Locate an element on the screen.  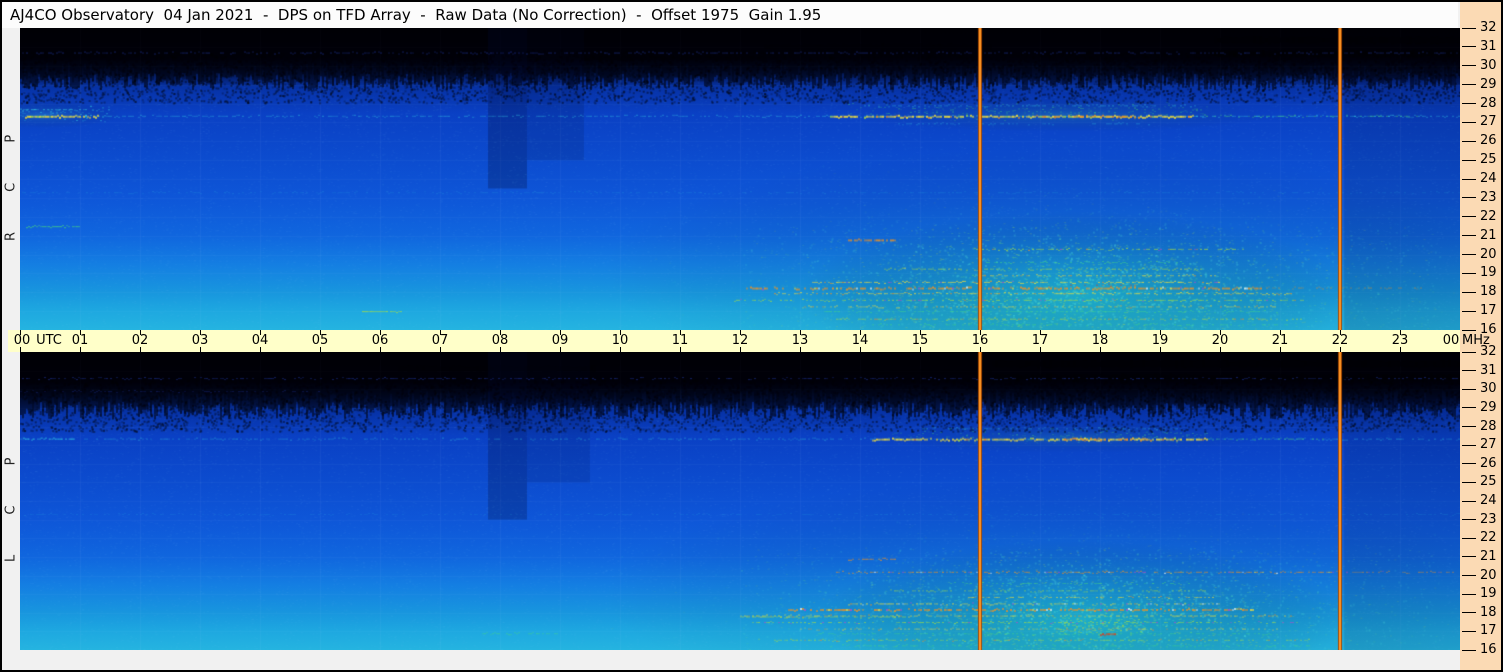
hour-label-22: 22 is located at coordinates (1340, 340).